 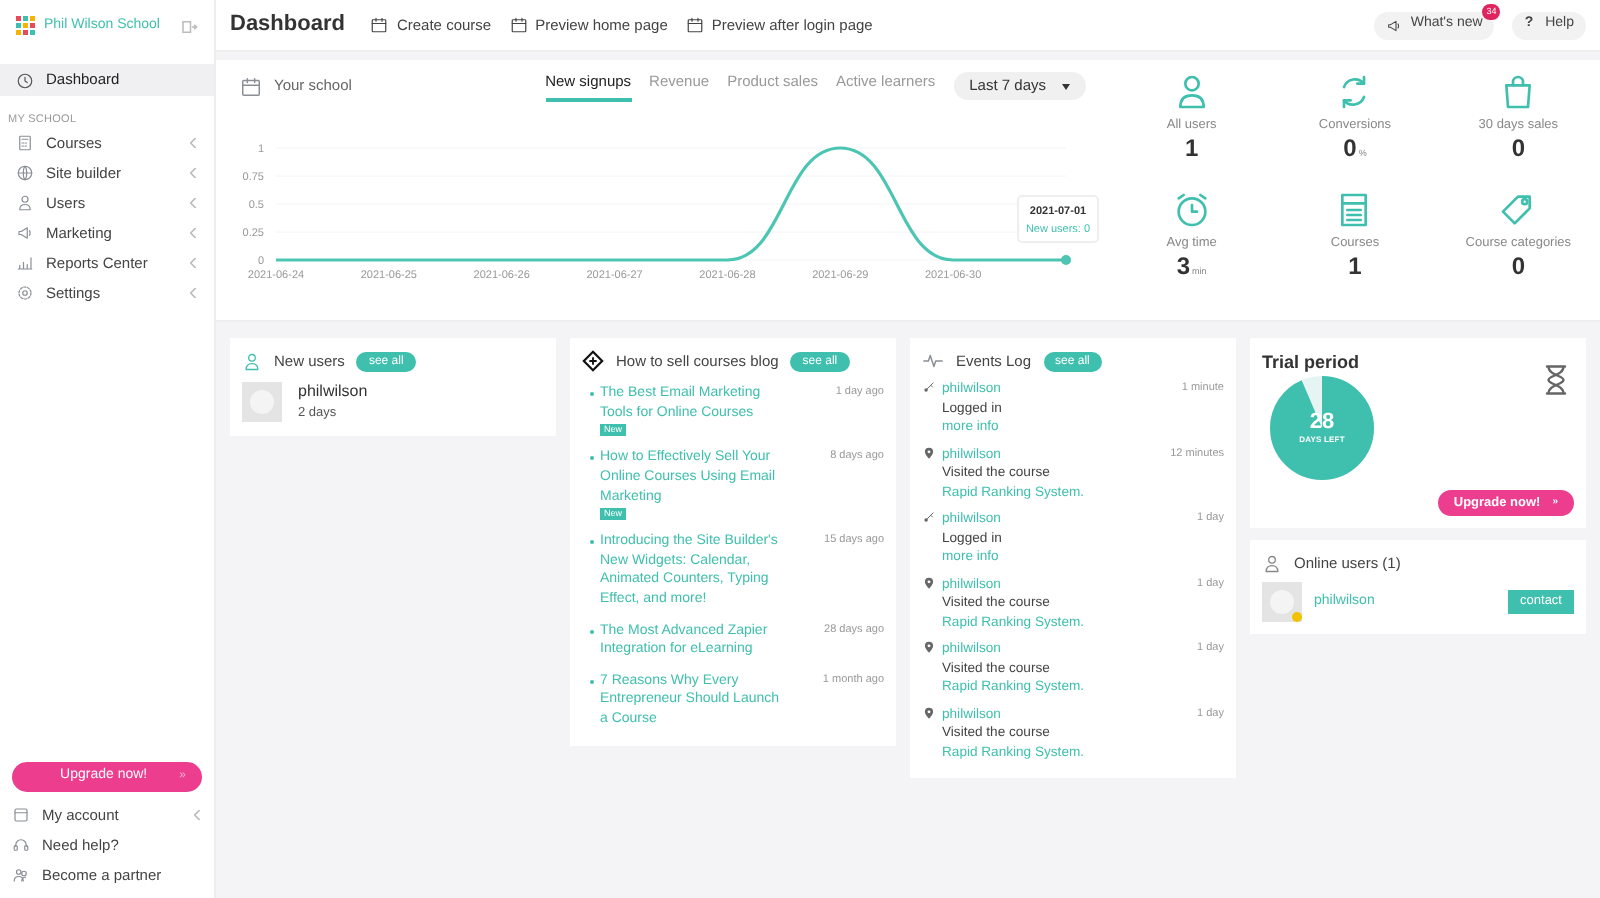 I want to click on logo-icon, so click(x=26, y=26).